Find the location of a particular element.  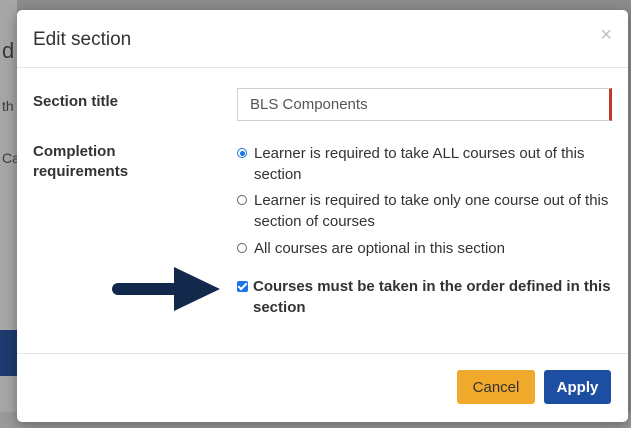

option-label: All courses are optional in this section is located at coordinates (379, 248).